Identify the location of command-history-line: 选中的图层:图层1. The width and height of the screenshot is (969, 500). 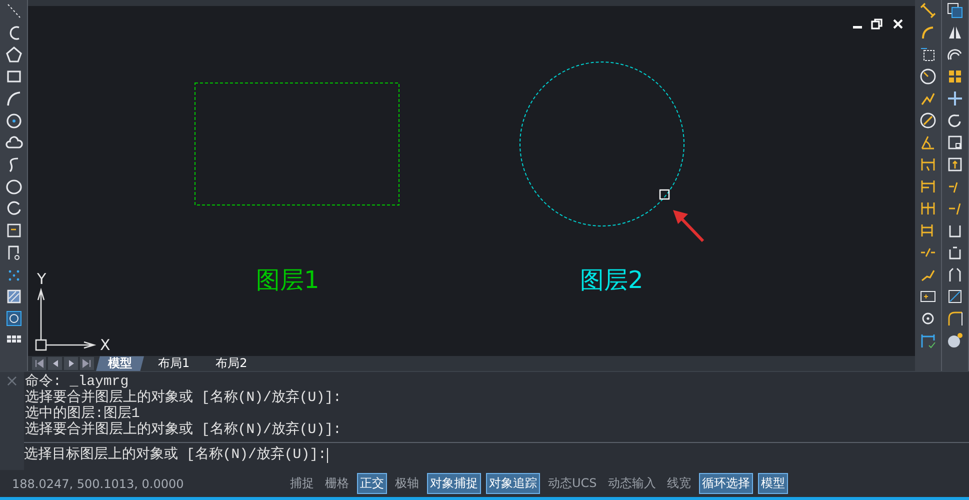
(82, 414).